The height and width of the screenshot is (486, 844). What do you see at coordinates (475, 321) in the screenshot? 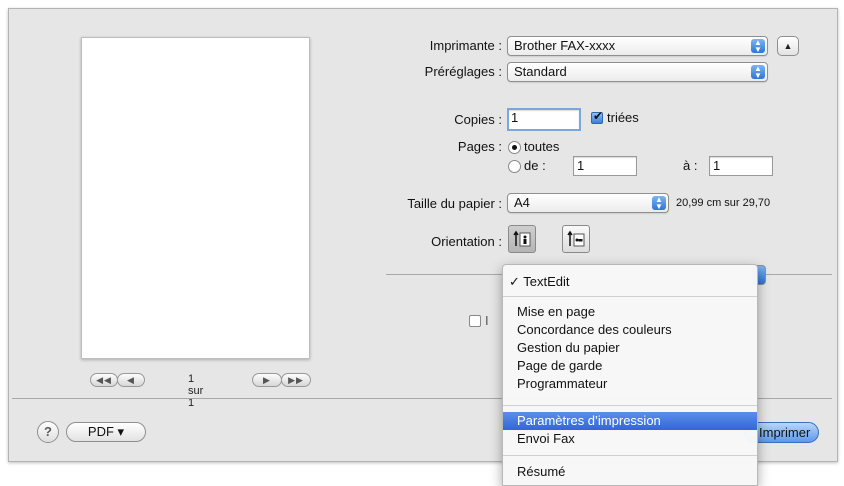
I see `option-checkbox` at bounding box center [475, 321].